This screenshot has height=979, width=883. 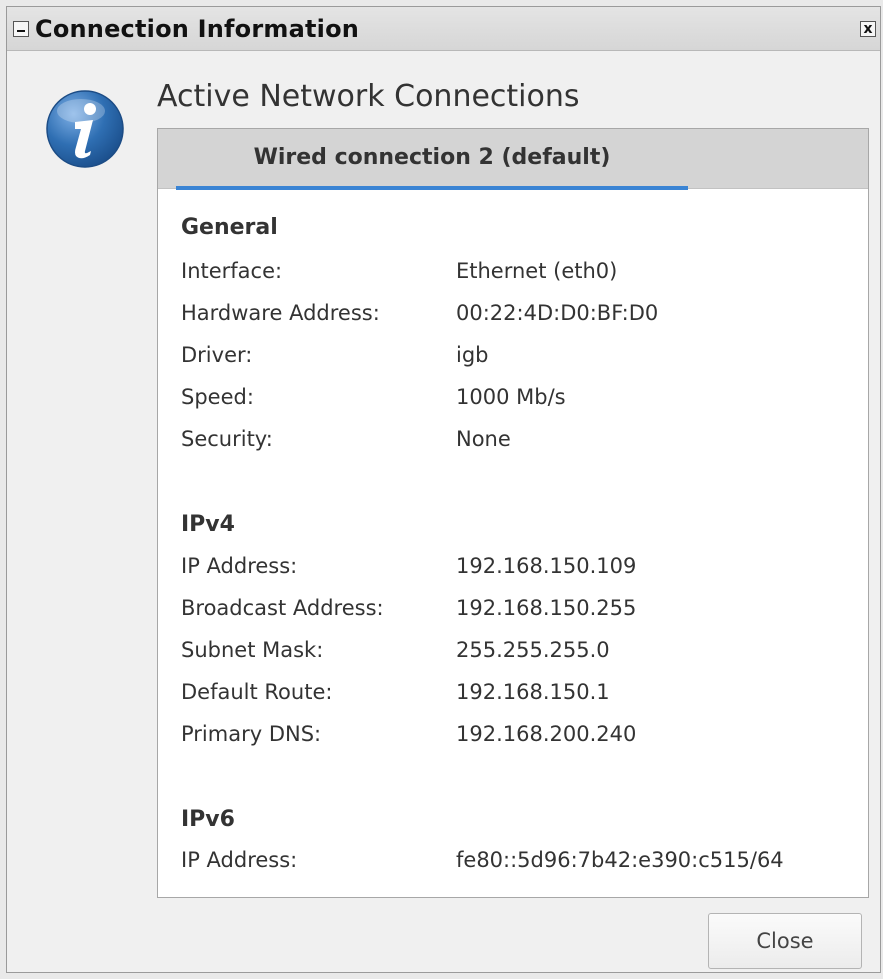 I want to click on row-value: 192.168.150.255, so click(x=546, y=608).